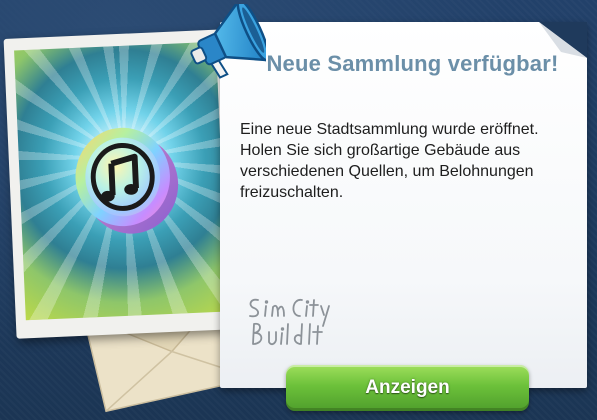  Describe the element at coordinates (289, 322) in the screenshot. I see `simcity-buildit-signature-logo` at that location.